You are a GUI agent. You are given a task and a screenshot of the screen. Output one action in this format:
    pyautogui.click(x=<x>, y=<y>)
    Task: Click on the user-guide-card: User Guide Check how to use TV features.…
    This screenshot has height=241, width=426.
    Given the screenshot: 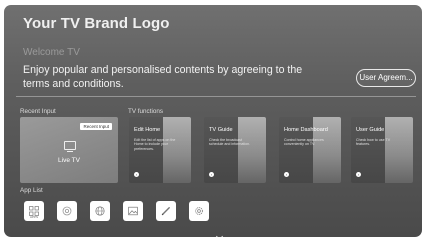 What is the action you would take?
    pyautogui.click(x=382, y=150)
    